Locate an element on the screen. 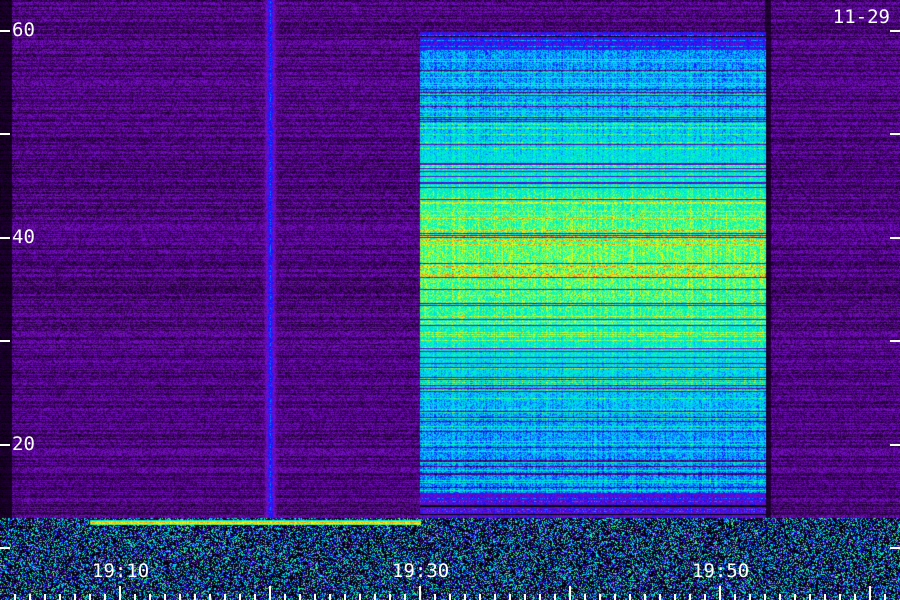  date-label: 11-29 is located at coordinates (861, 17).